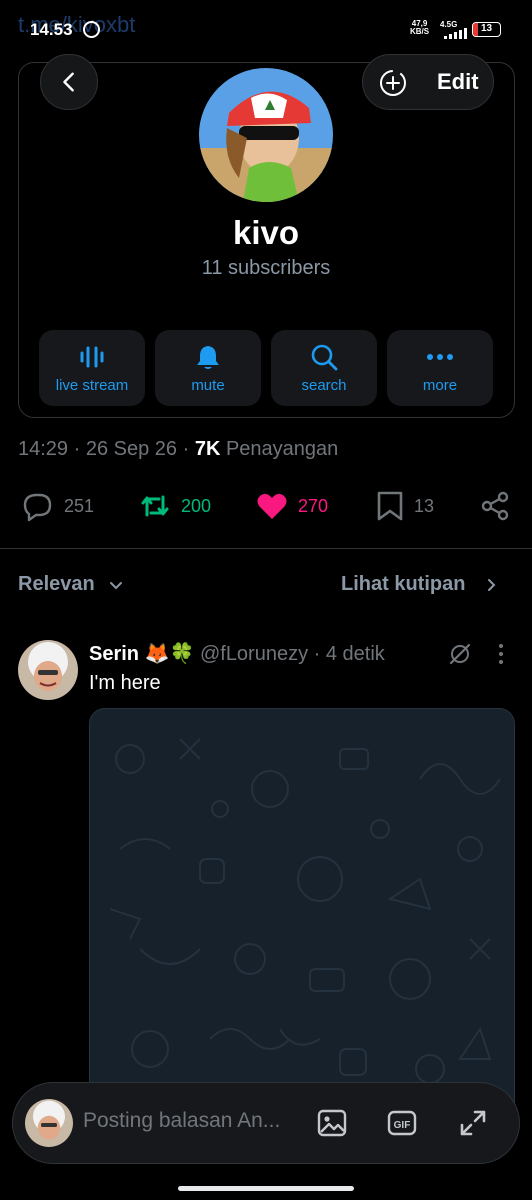 This screenshot has height=1200, width=532. What do you see at coordinates (79, 505) in the screenshot?
I see `reply-count: 251` at bounding box center [79, 505].